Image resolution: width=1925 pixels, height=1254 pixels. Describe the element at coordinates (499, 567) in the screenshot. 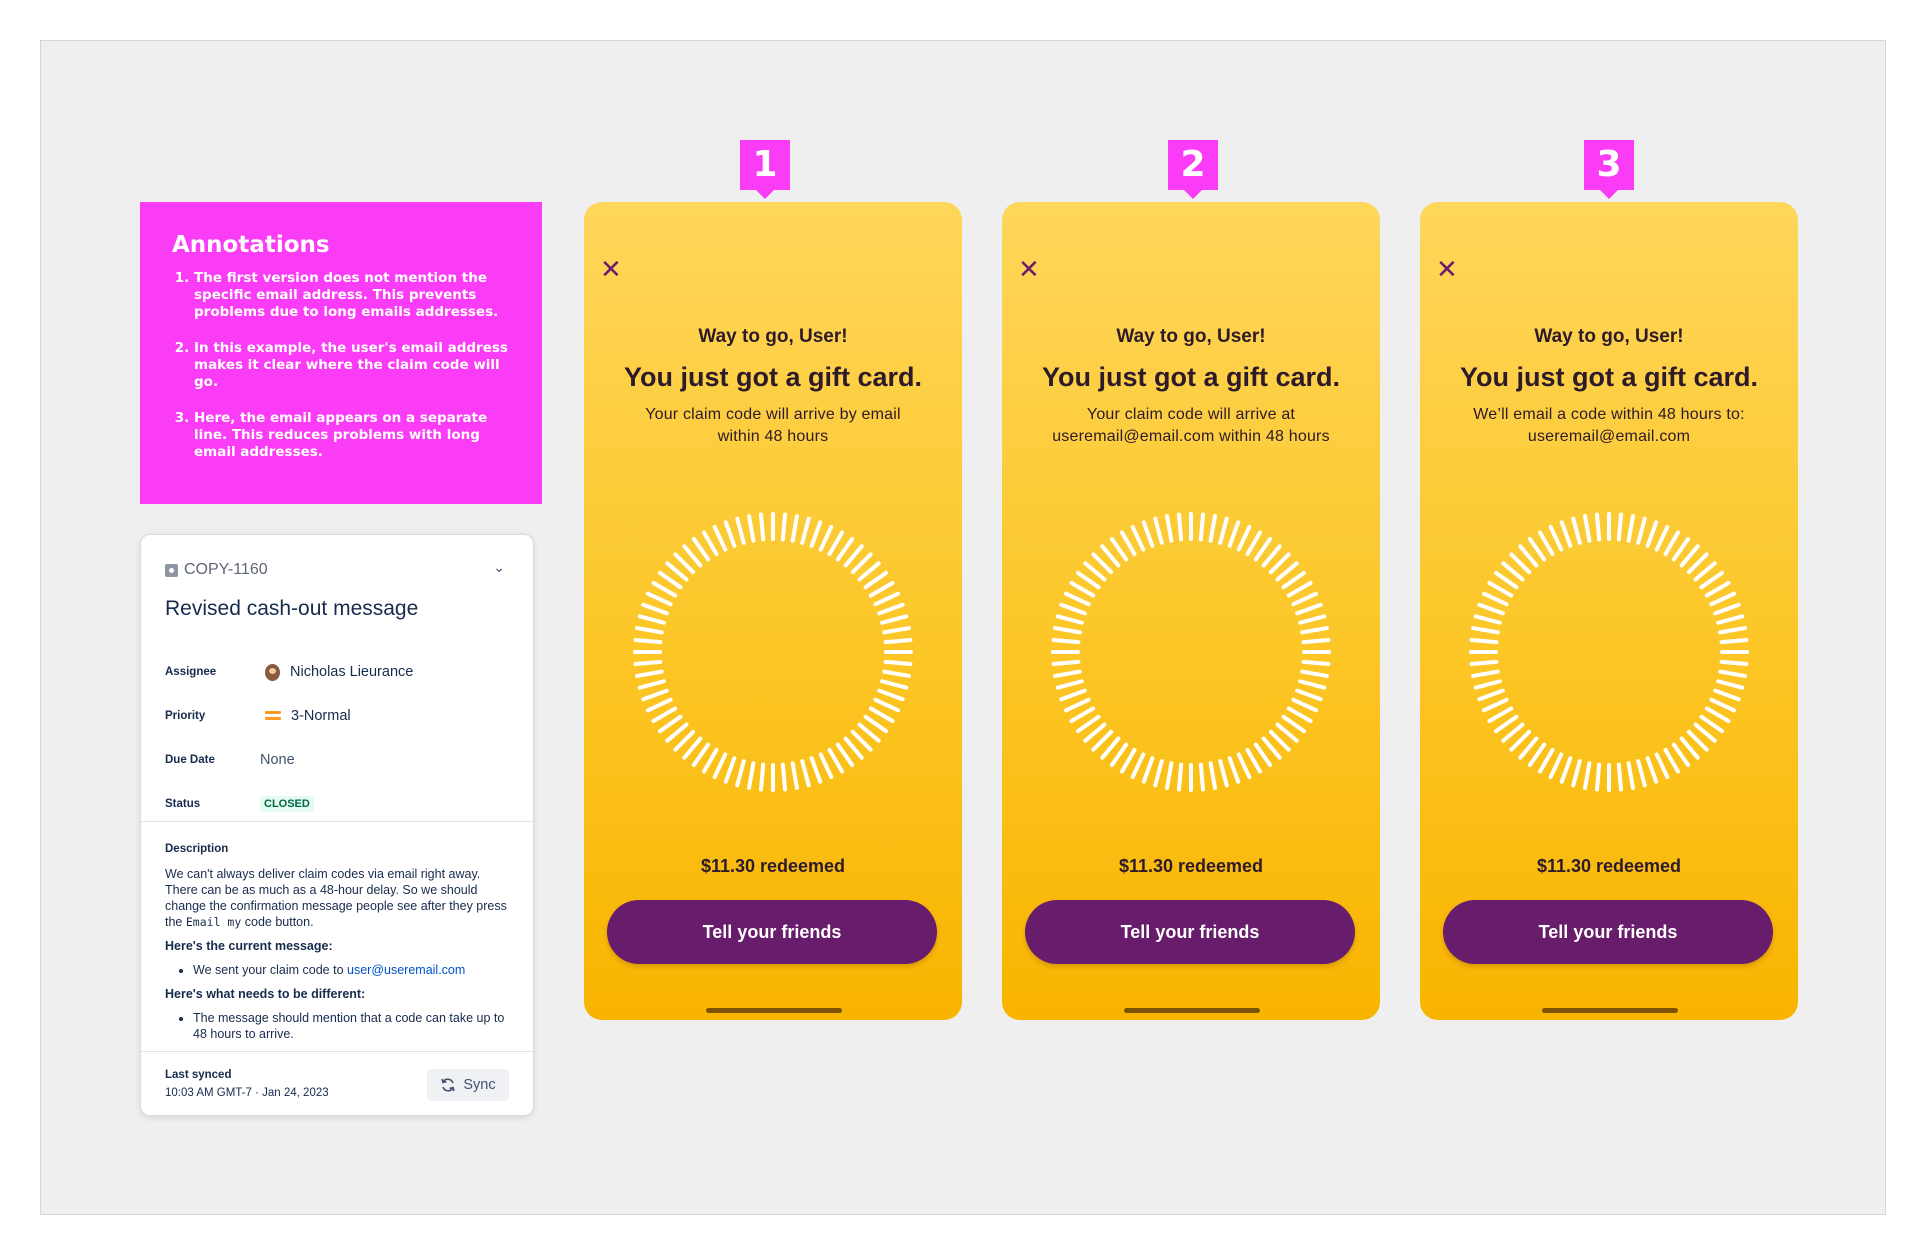

I see `chevron-down-icon: ⌄` at that location.